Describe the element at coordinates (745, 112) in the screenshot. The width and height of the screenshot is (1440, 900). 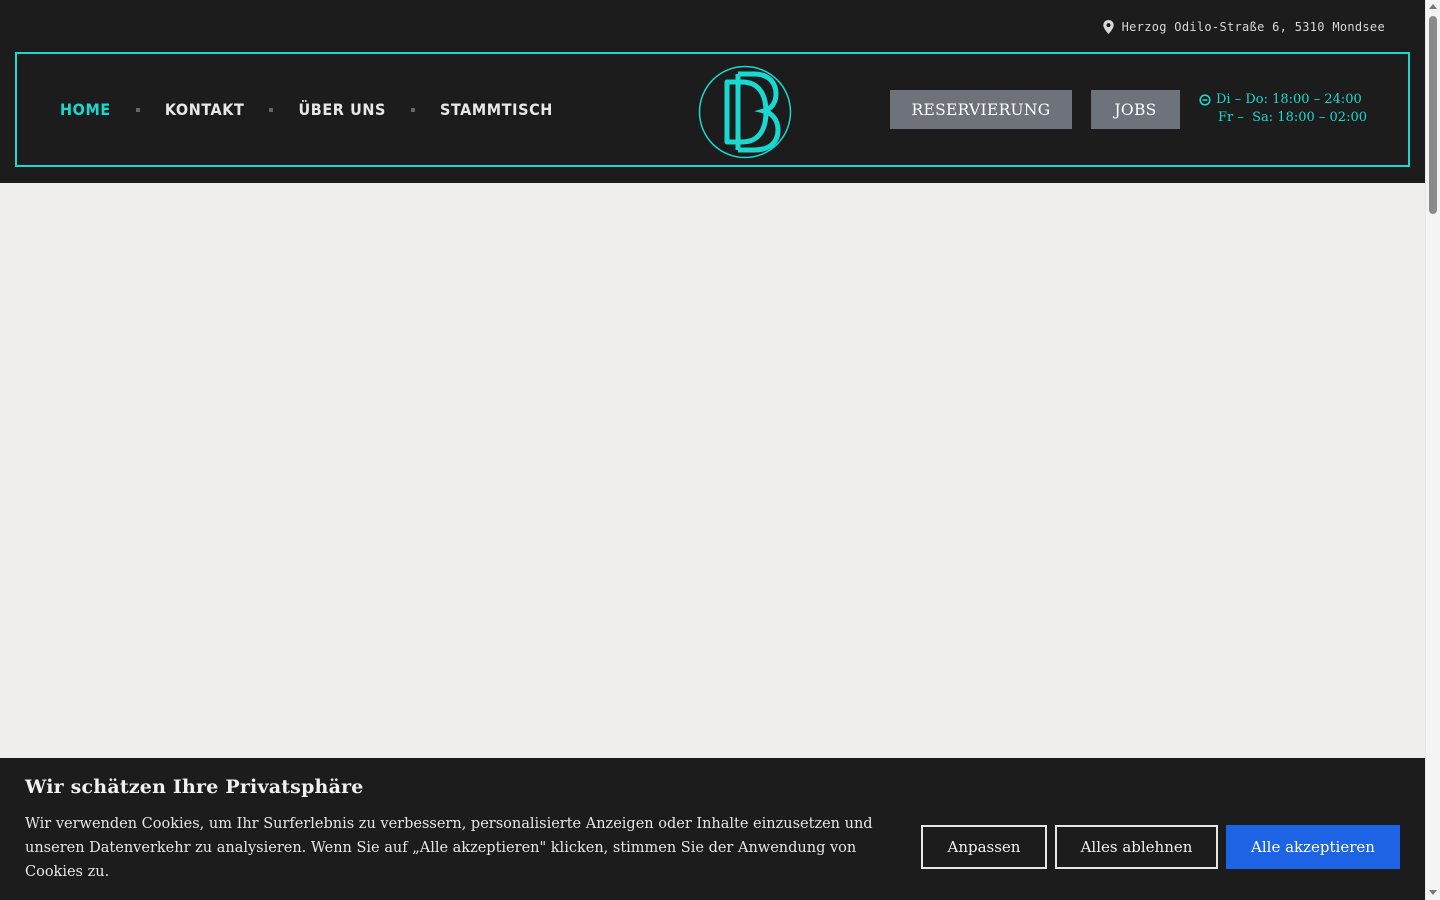
I see `db-monogram-logo` at that location.